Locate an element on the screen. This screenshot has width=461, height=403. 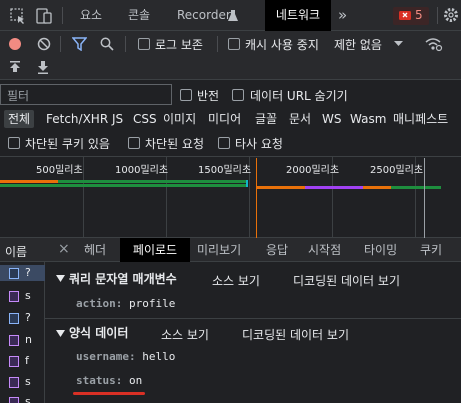
tab-headers: 헤더 is located at coordinates (95, 250).